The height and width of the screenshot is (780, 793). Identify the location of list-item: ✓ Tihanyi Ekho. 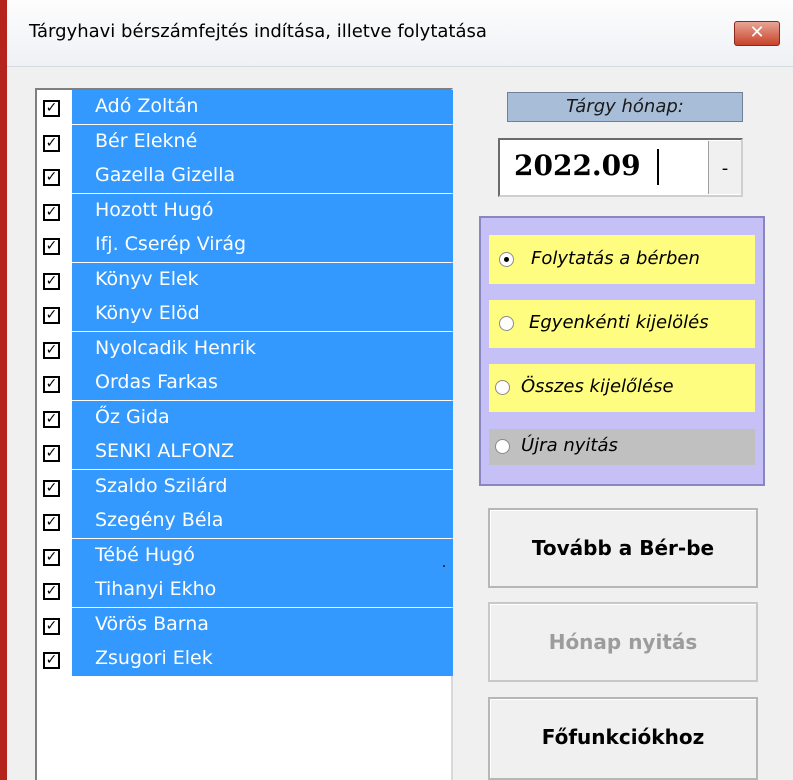
(245, 590).